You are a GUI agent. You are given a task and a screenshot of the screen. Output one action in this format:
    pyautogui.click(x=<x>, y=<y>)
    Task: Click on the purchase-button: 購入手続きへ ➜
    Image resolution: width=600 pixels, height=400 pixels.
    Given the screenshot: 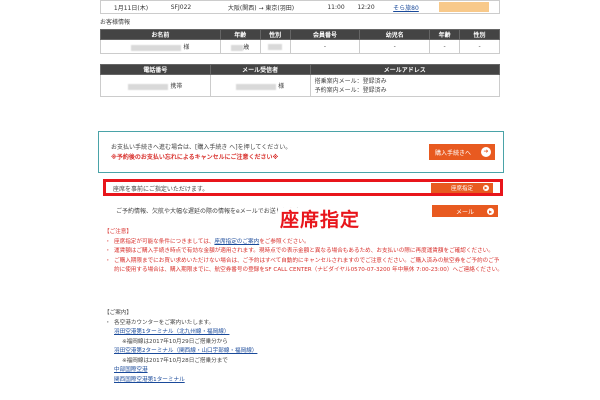 What is the action you would take?
    pyautogui.click(x=462, y=152)
    